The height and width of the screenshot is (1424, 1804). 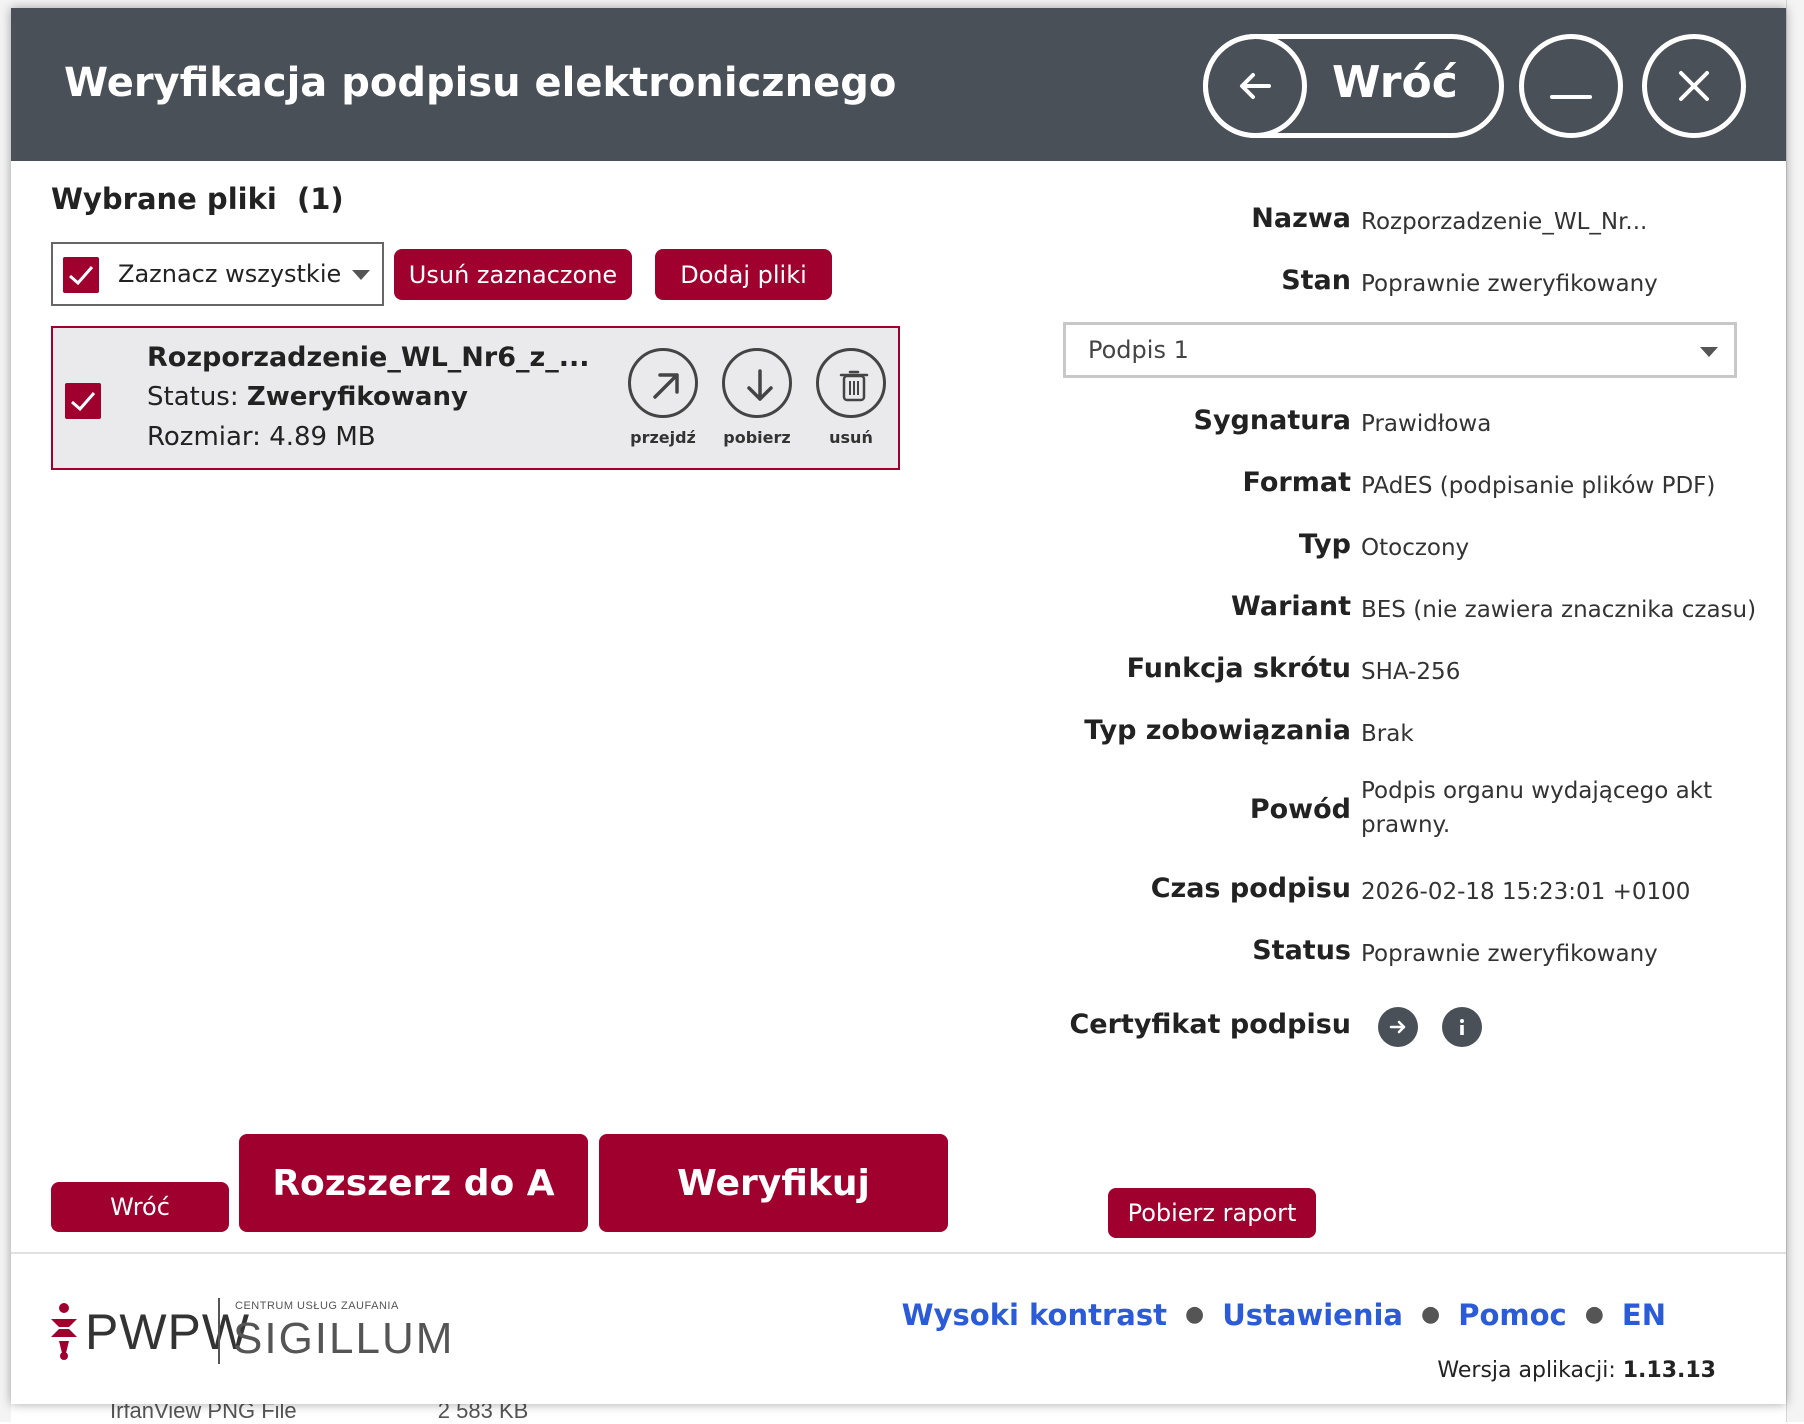 What do you see at coordinates (1795, 711) in the screenshot?
I see `background-right` at bounding box center [1795, 711].